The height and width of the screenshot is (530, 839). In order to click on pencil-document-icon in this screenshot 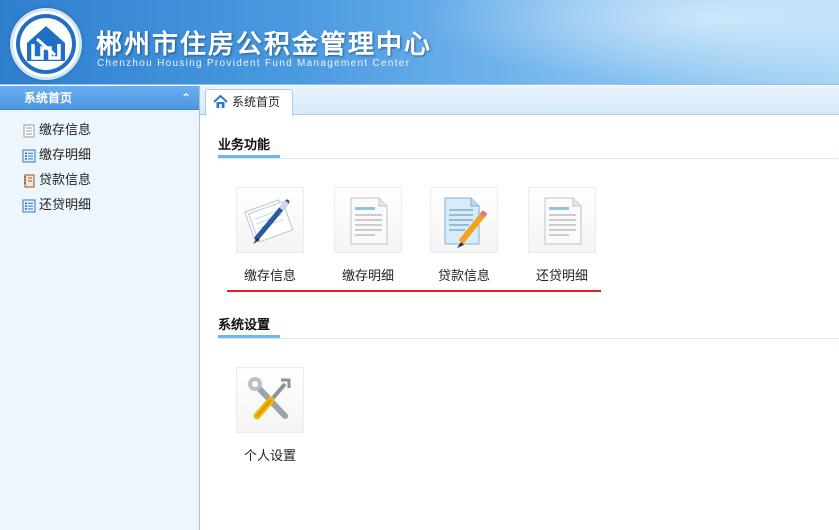, I will do `click(466, 222)`.